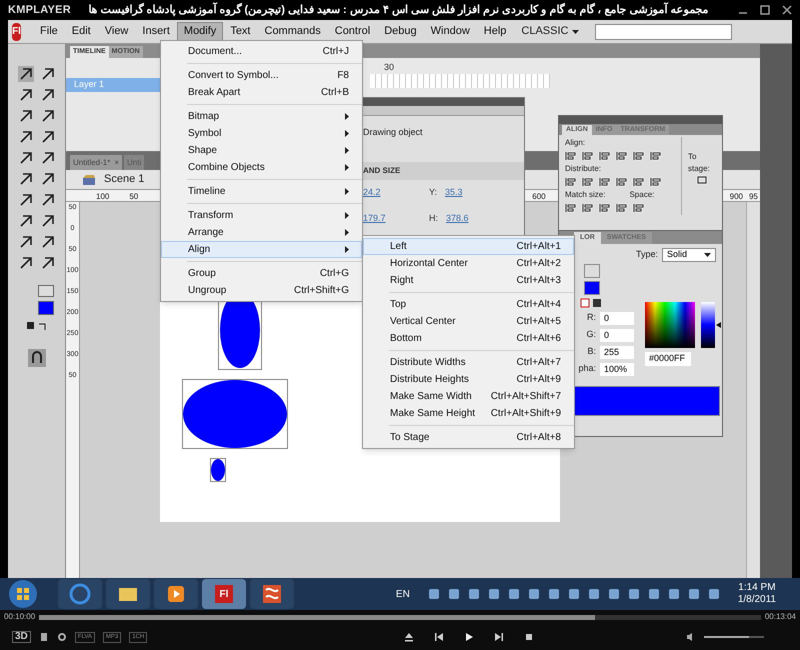 The image size is (800, 650). I want to click on taskbar-app-button: Fl, so click(224, 594).